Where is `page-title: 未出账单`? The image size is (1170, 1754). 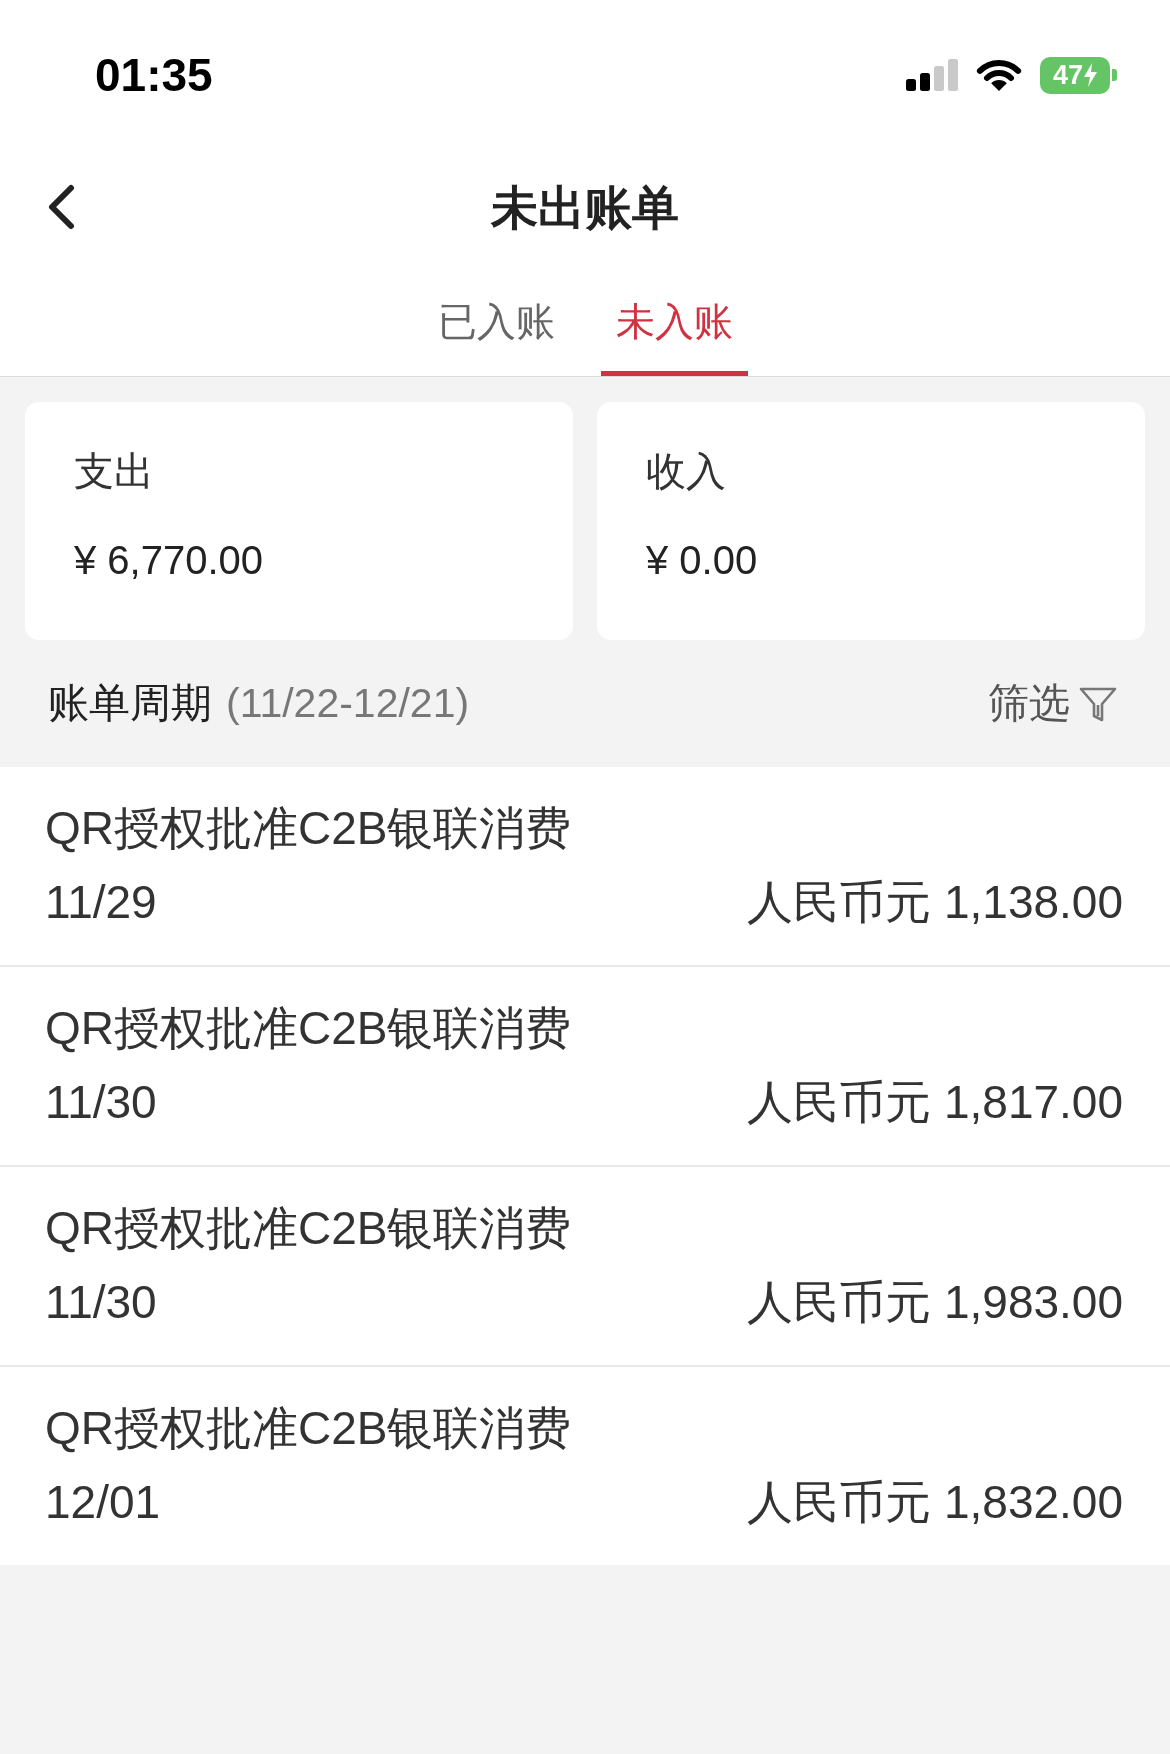
page-title: 未出账单 is located at coordinates (585, 207).